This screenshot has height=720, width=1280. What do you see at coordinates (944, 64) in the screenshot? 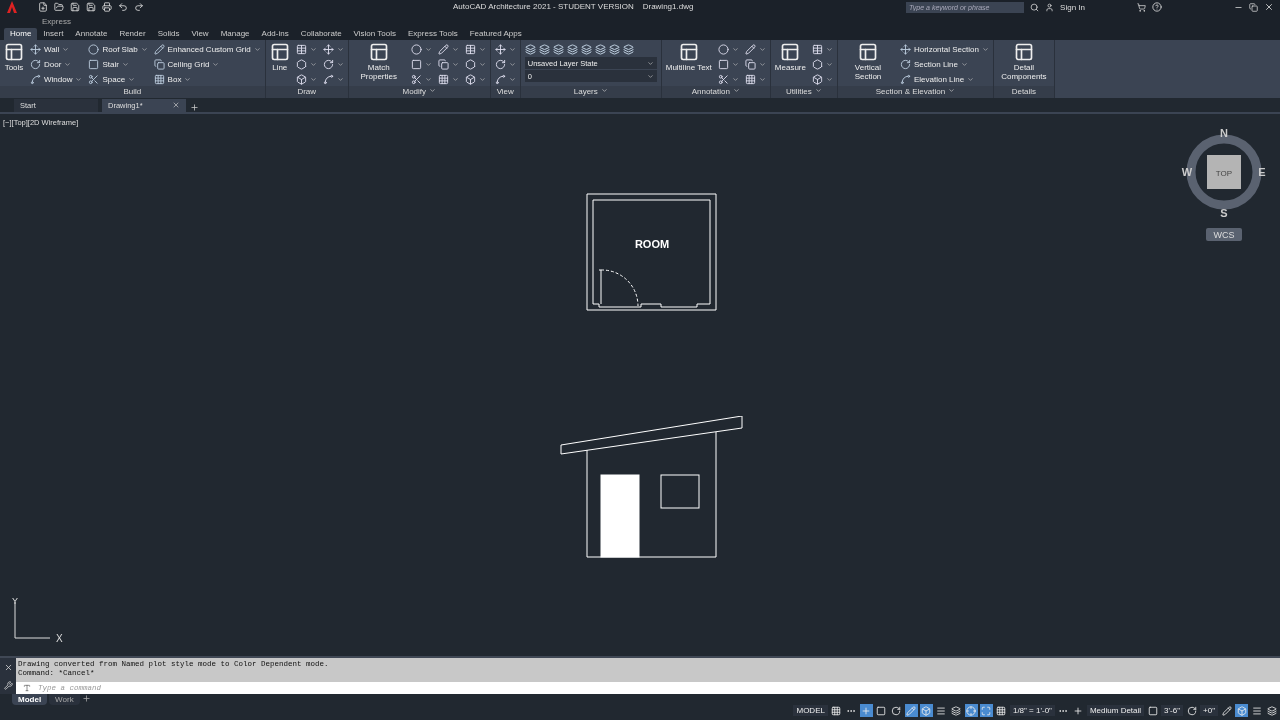
I see `ribbon-tool: Section Line` at bounding box center [944, 64].